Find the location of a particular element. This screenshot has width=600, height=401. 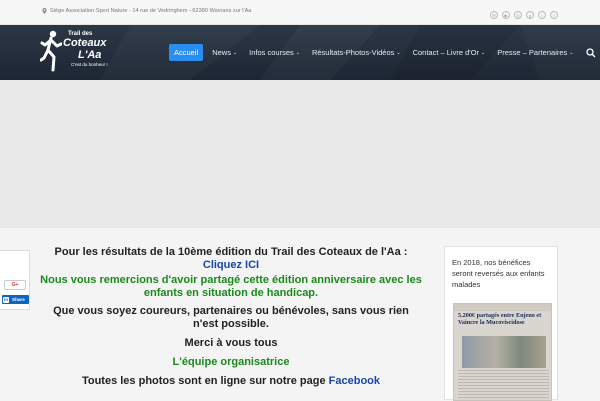

facebook-link: Facebook is located at coordinates (354, 381).